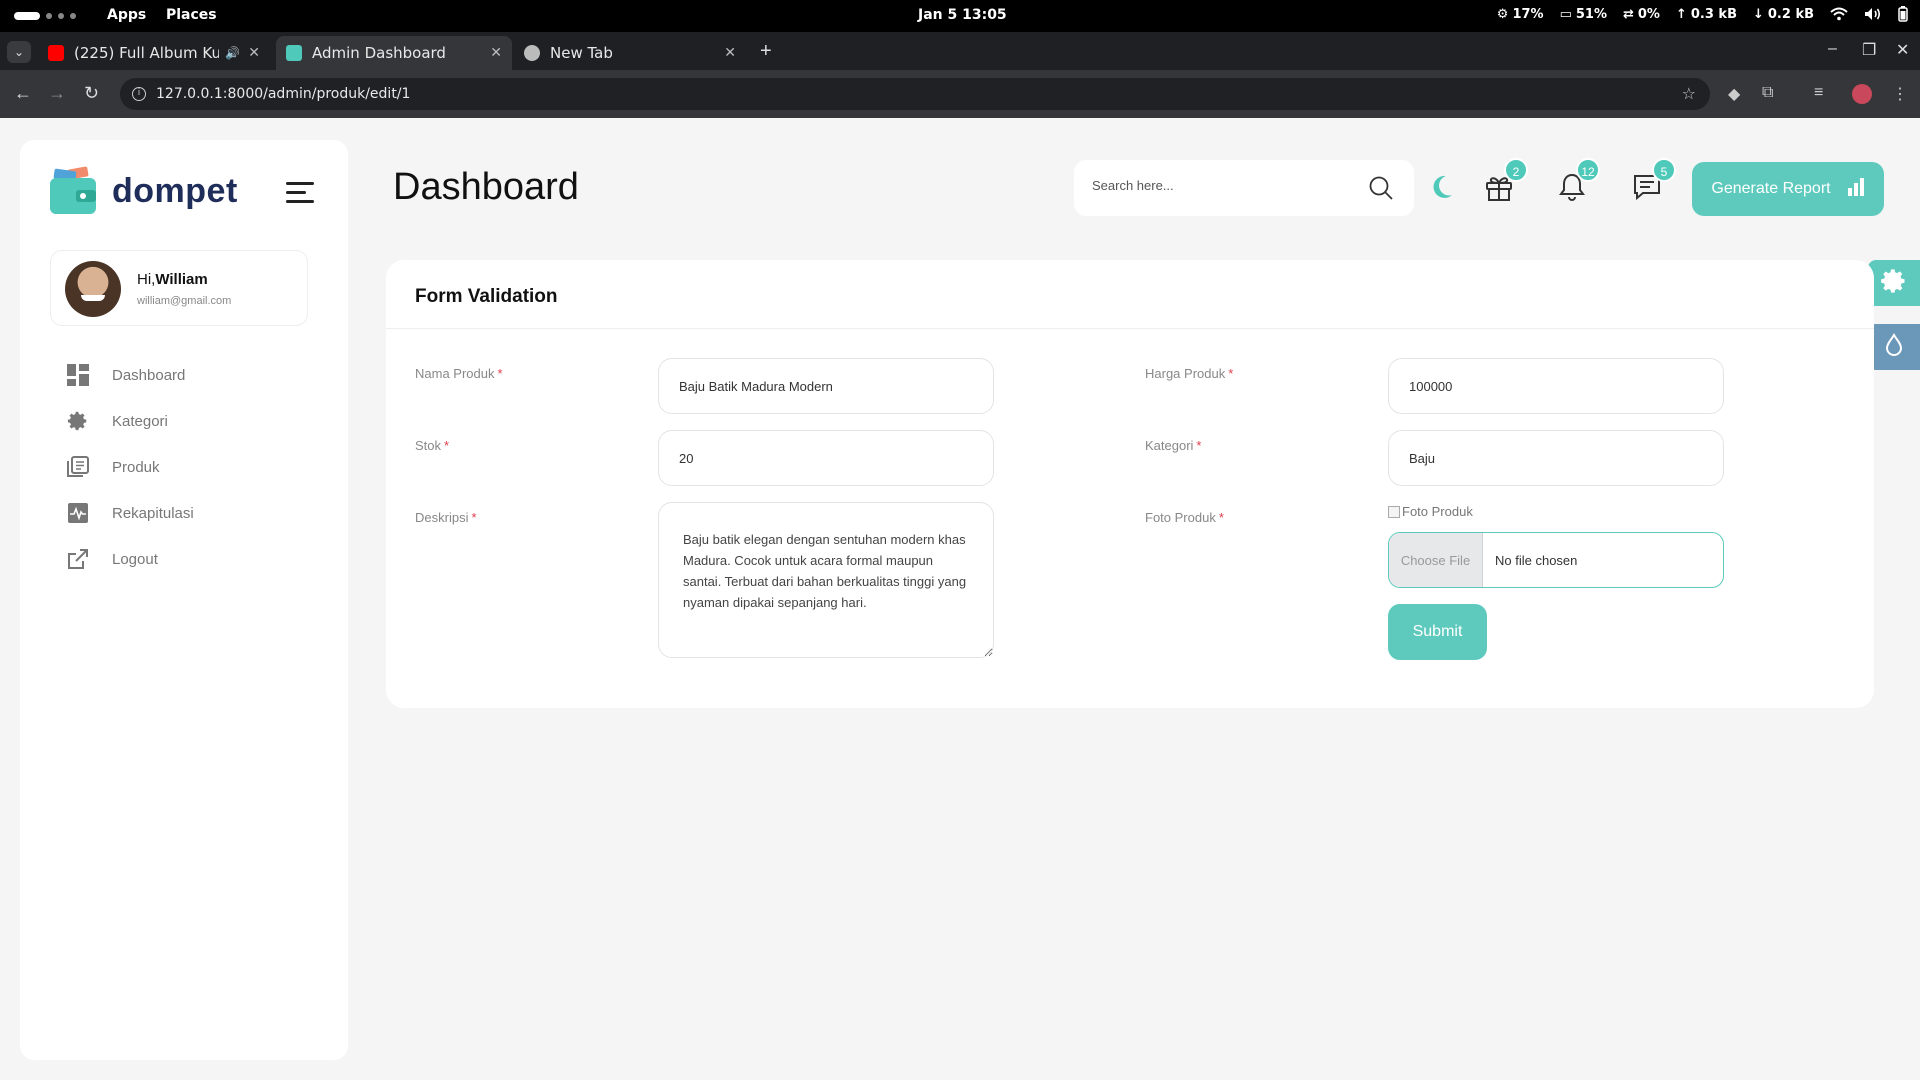  What do you see at coordinates (1869, 50) in the screenshot?
I see `restore-icon: ❐` at bounding box center [1869, 50].